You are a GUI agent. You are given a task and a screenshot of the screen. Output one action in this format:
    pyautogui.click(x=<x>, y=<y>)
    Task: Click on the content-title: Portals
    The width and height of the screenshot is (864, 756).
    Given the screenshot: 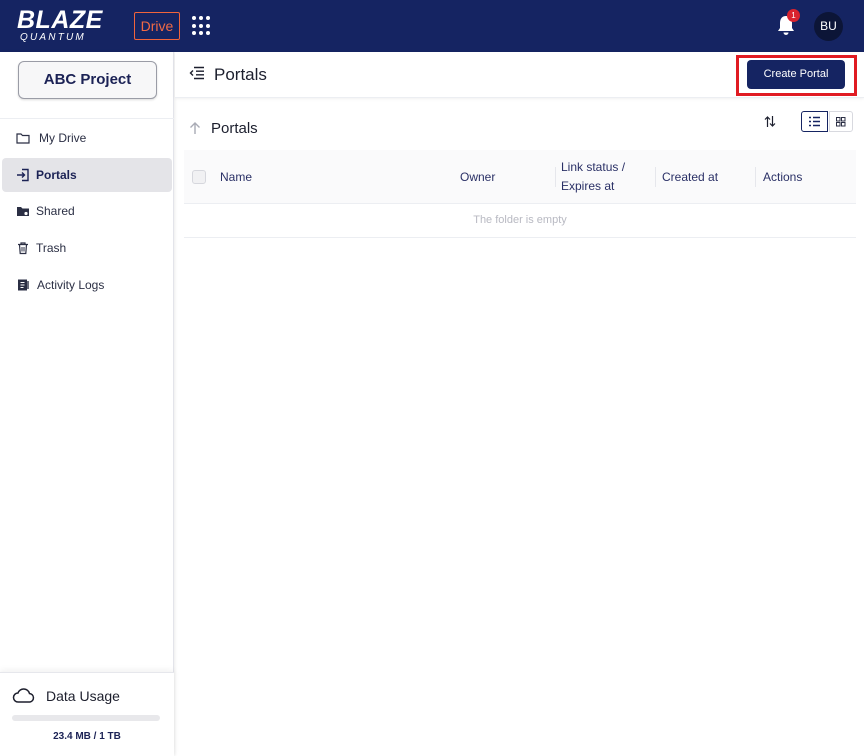 What is the action you would take?
    pyautogui.click(x=234, y=128)
    